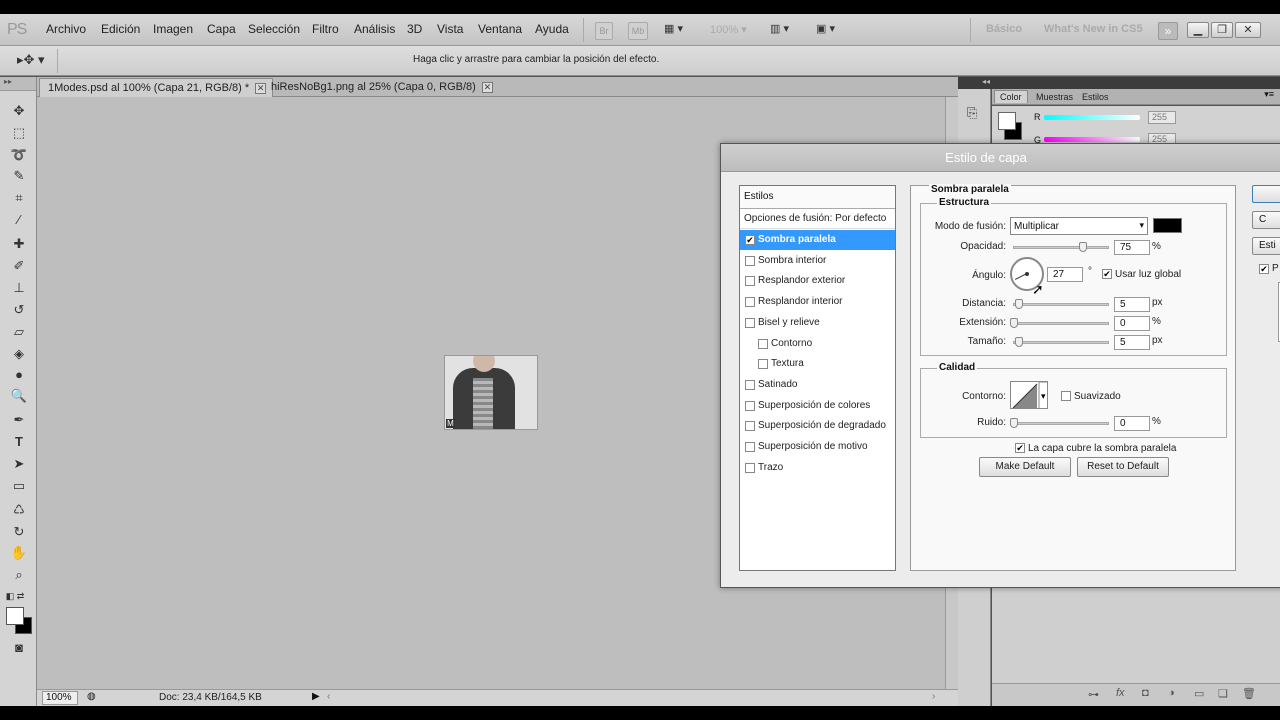 This screenshot has width=1280, height=720. Describe the element at coordinates (1019, 304) in the screenshot. I see `distance-slider-handle` at that location.